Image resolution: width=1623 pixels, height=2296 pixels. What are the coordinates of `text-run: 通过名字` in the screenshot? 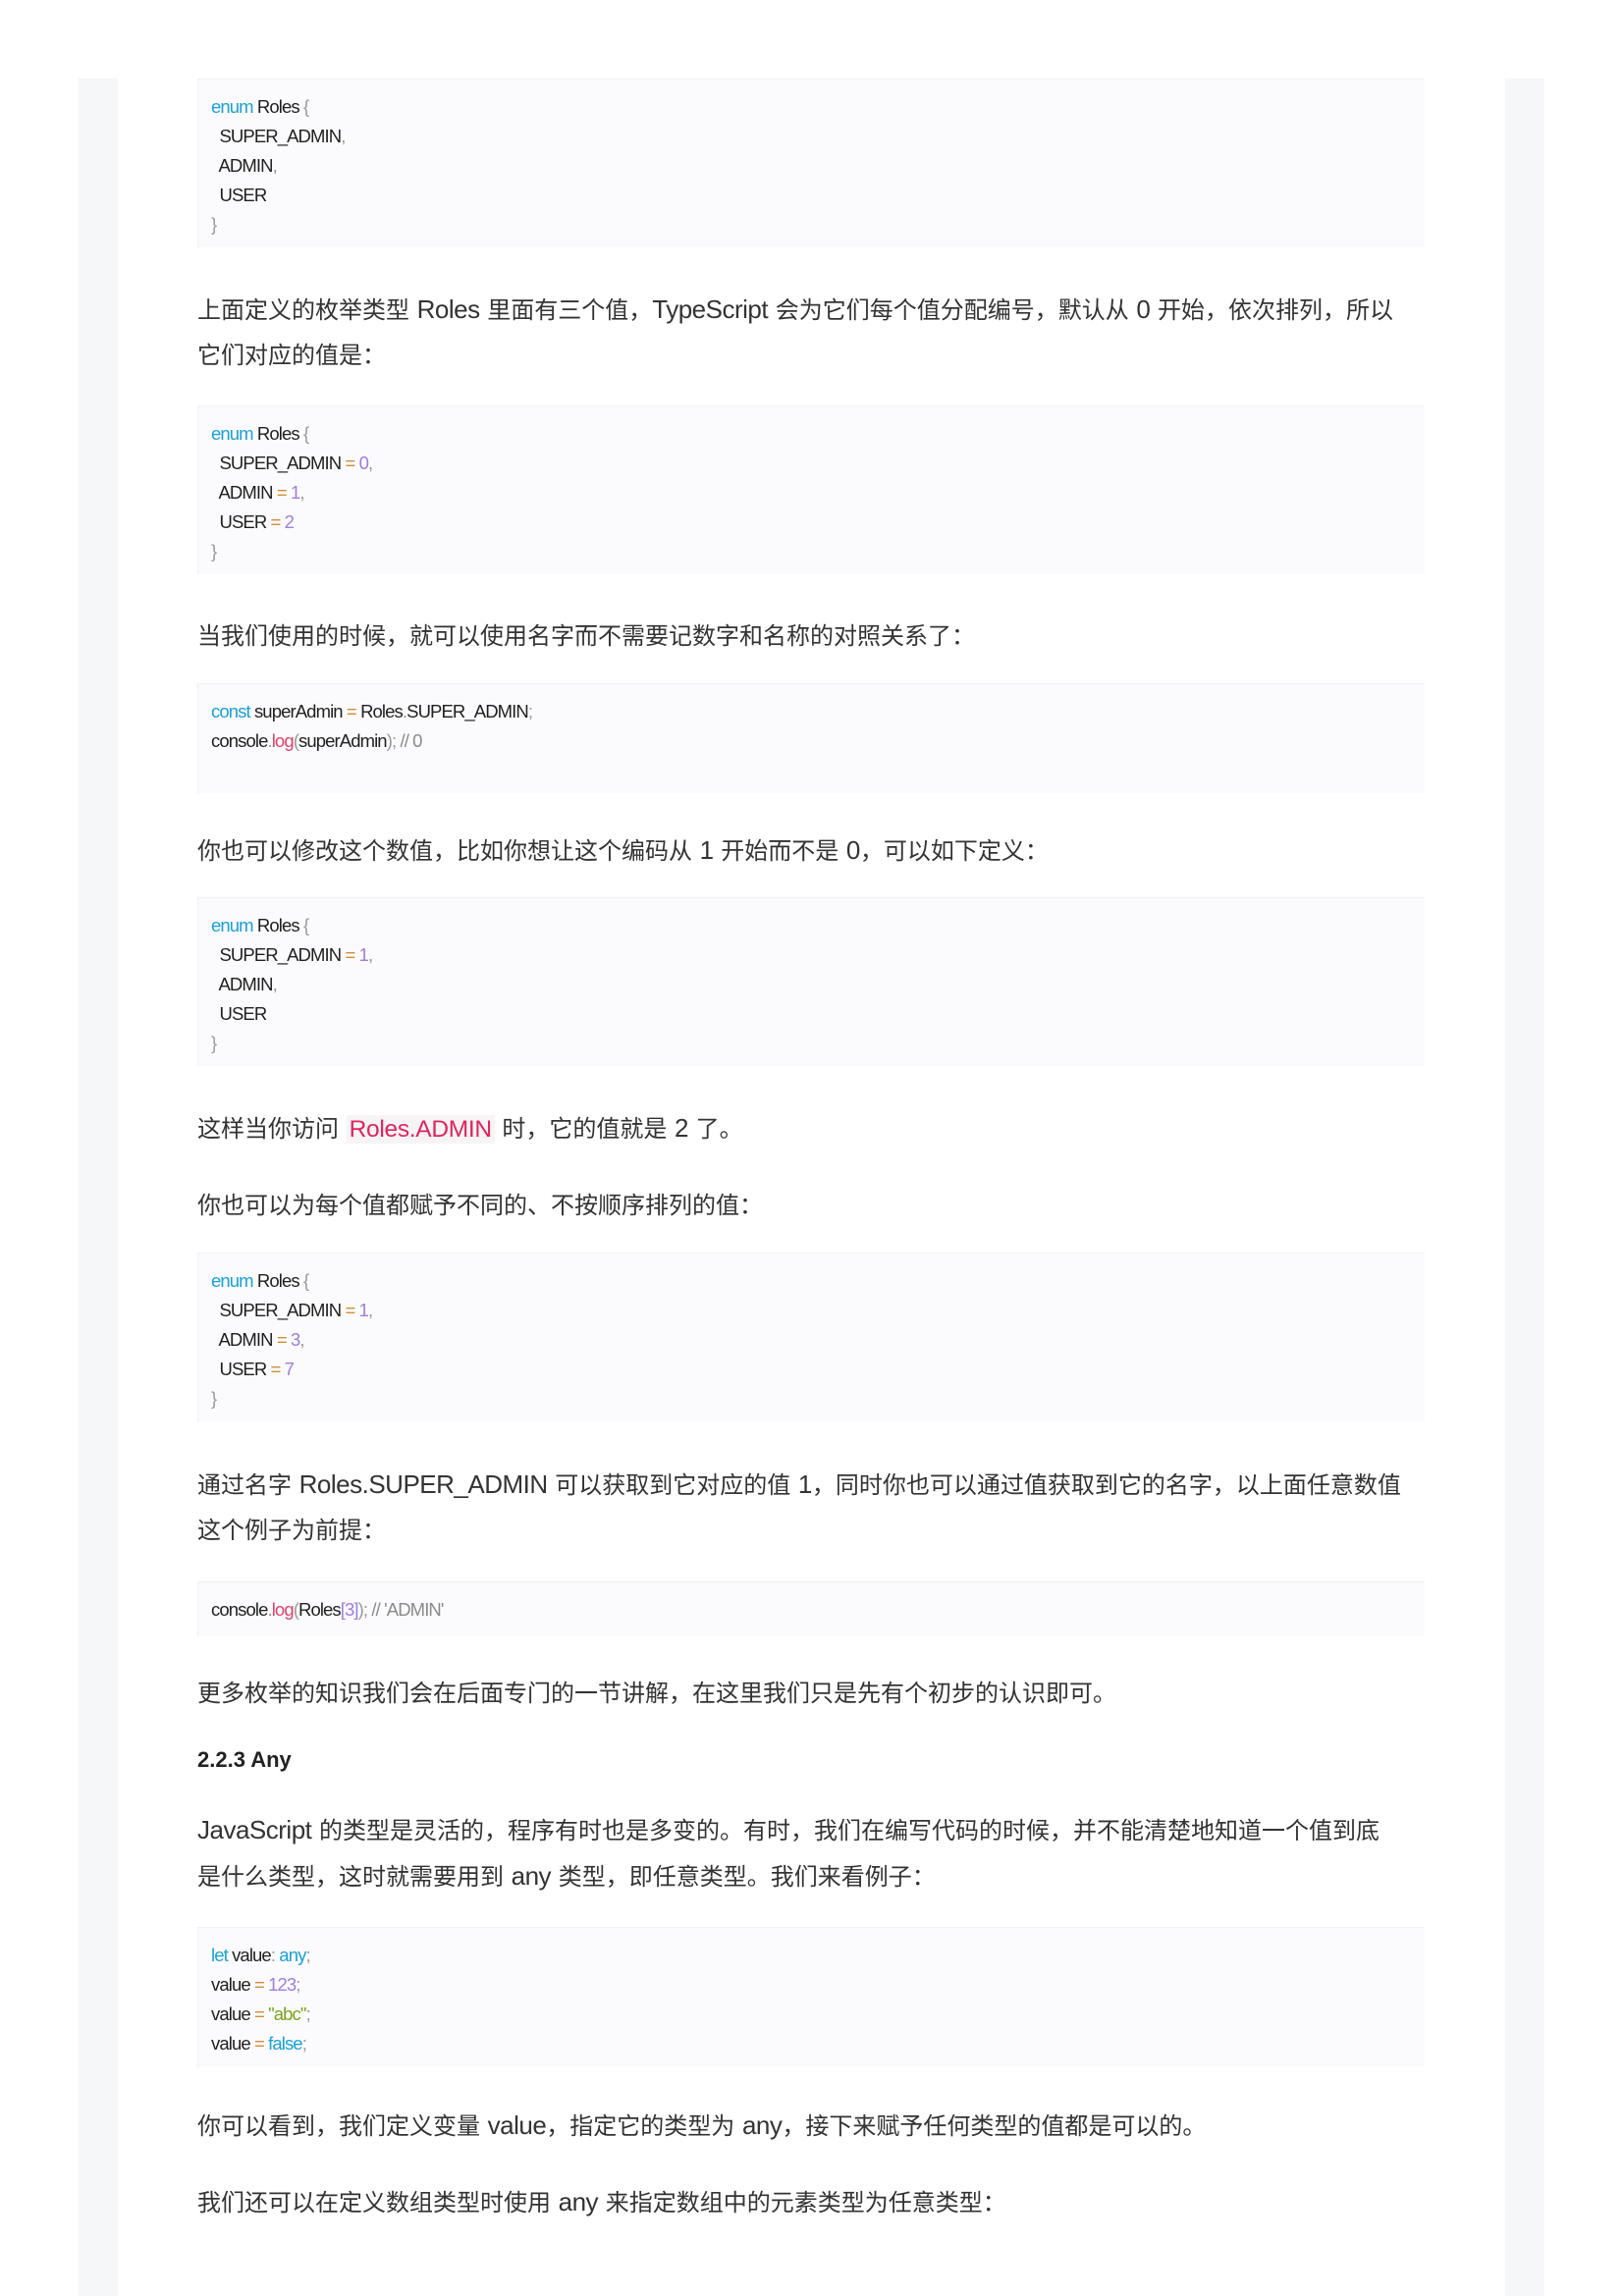 It's located at (248, 1485).